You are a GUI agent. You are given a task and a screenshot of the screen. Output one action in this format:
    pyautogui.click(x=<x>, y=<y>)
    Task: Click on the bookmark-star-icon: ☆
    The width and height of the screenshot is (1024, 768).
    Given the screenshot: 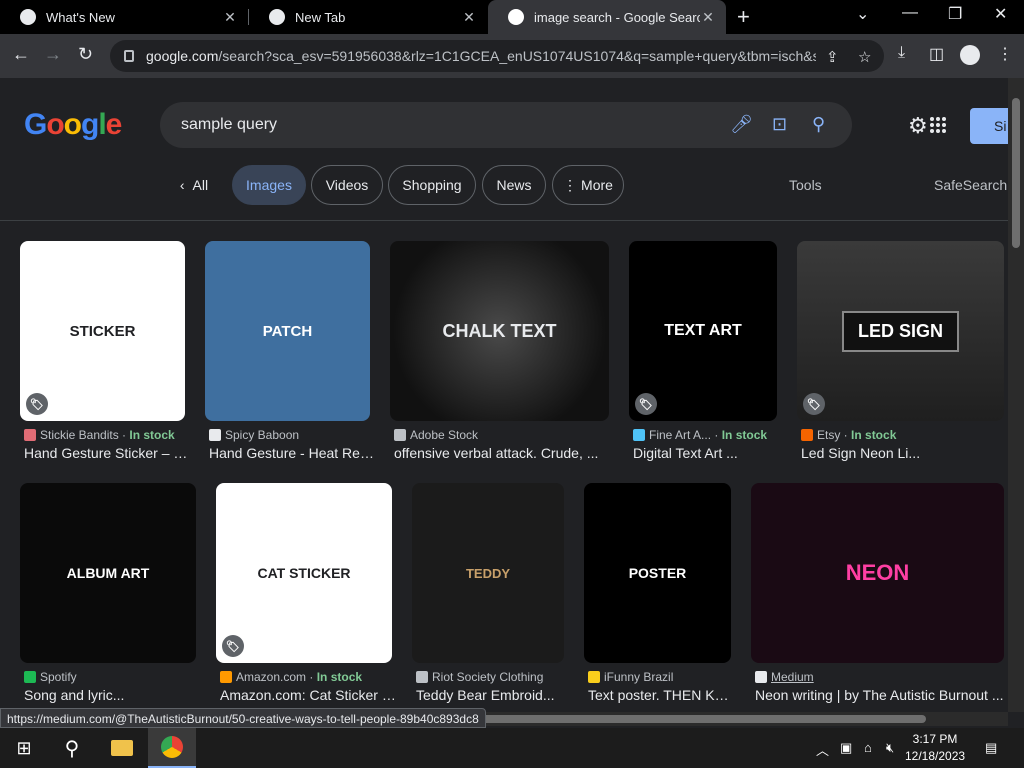 What is the action you would take?
    pyautogui.click(x=864, y=57)
    